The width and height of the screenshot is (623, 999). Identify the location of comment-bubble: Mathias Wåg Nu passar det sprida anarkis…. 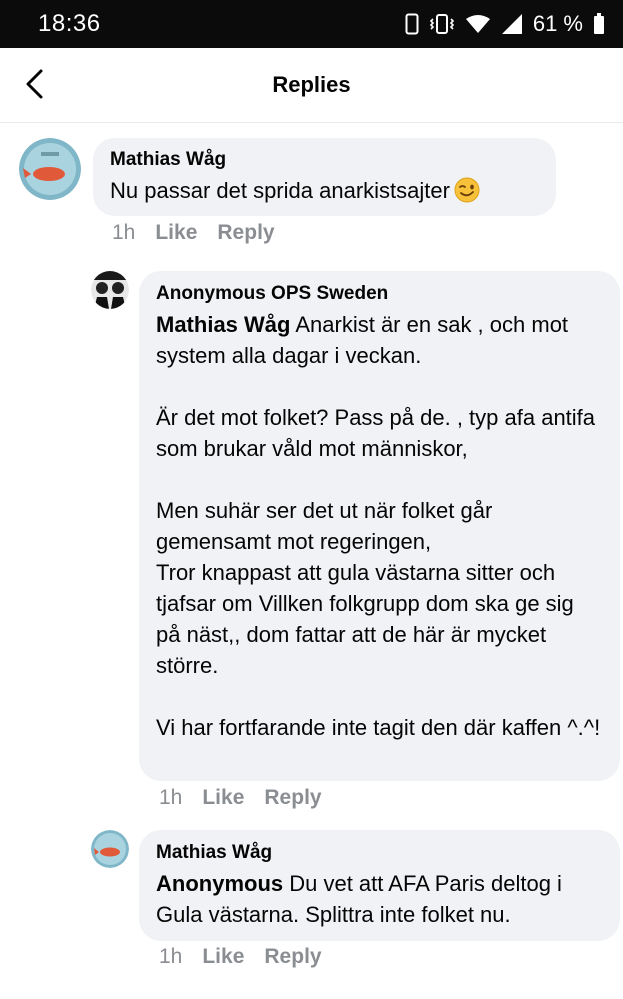
(324, 177).